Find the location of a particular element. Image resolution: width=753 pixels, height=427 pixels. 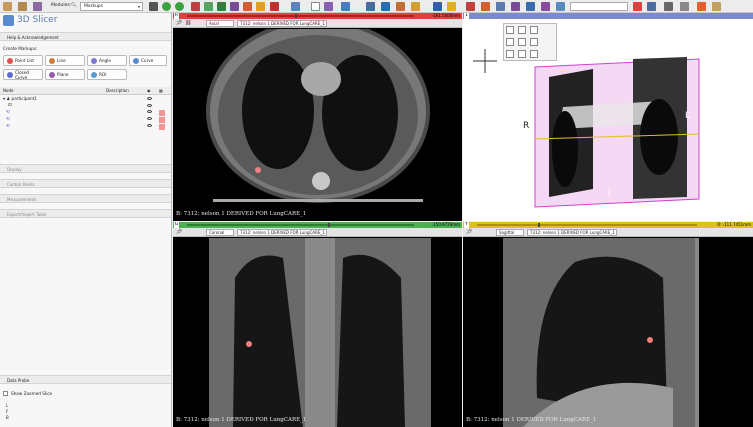

fiducial-icon is located at coordinates (415, 6).